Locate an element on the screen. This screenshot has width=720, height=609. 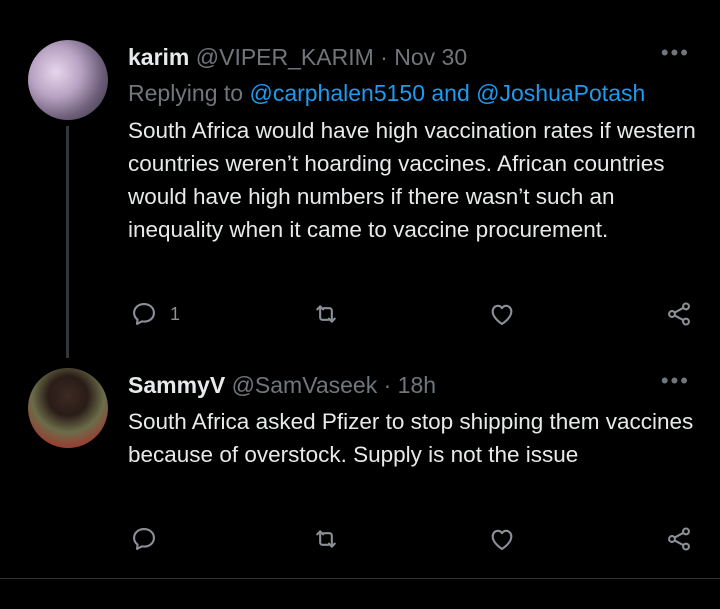
tweet-actions is located at coordinates (413, 540).